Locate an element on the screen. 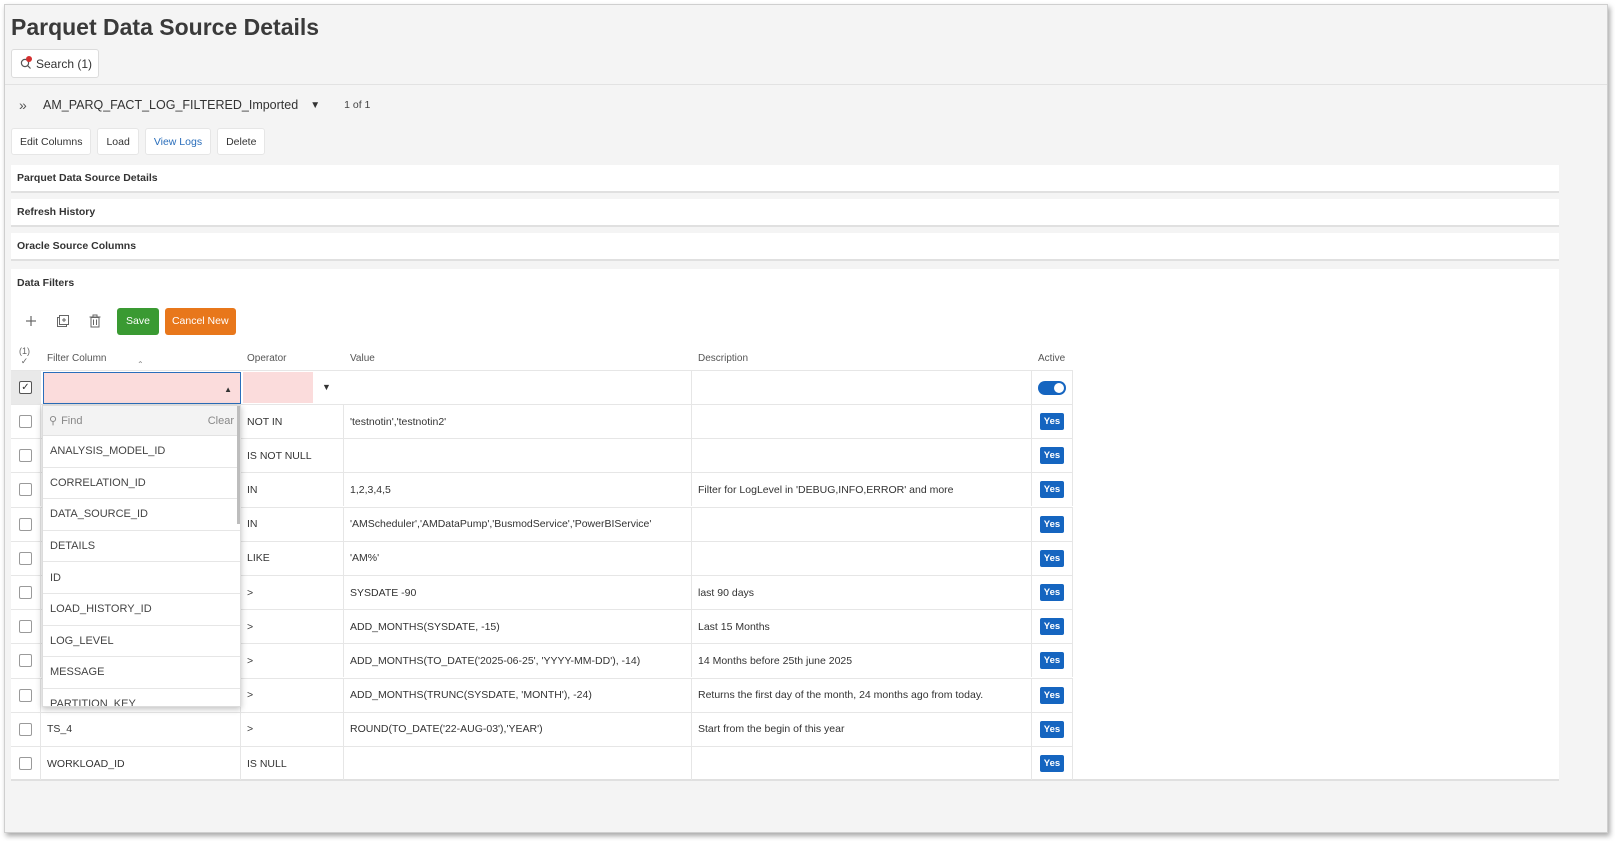  description-input is located at coordinates (862, 387).